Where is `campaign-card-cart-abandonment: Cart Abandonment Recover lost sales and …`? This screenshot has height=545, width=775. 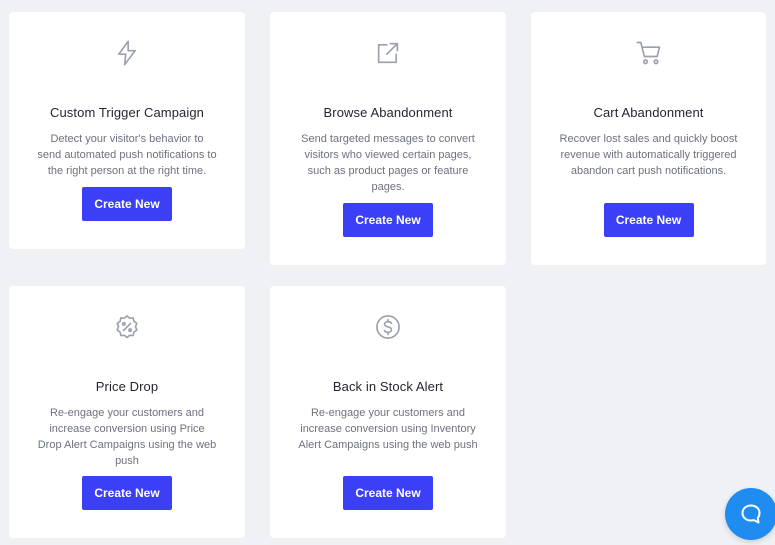 campaign-card-cart-abandonment: Cart Abandonment Recover lost sales and … is located at coordinates (648, 138).